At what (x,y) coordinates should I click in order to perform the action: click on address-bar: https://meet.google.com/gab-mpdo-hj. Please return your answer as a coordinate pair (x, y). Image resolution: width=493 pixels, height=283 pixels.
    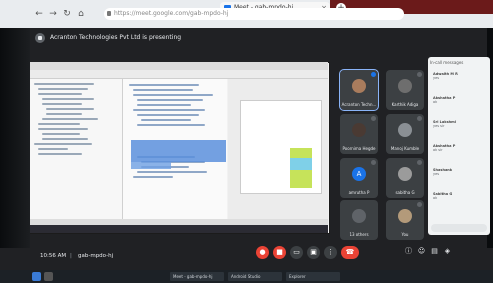
    Looking at the image, I should click on (254, 14).